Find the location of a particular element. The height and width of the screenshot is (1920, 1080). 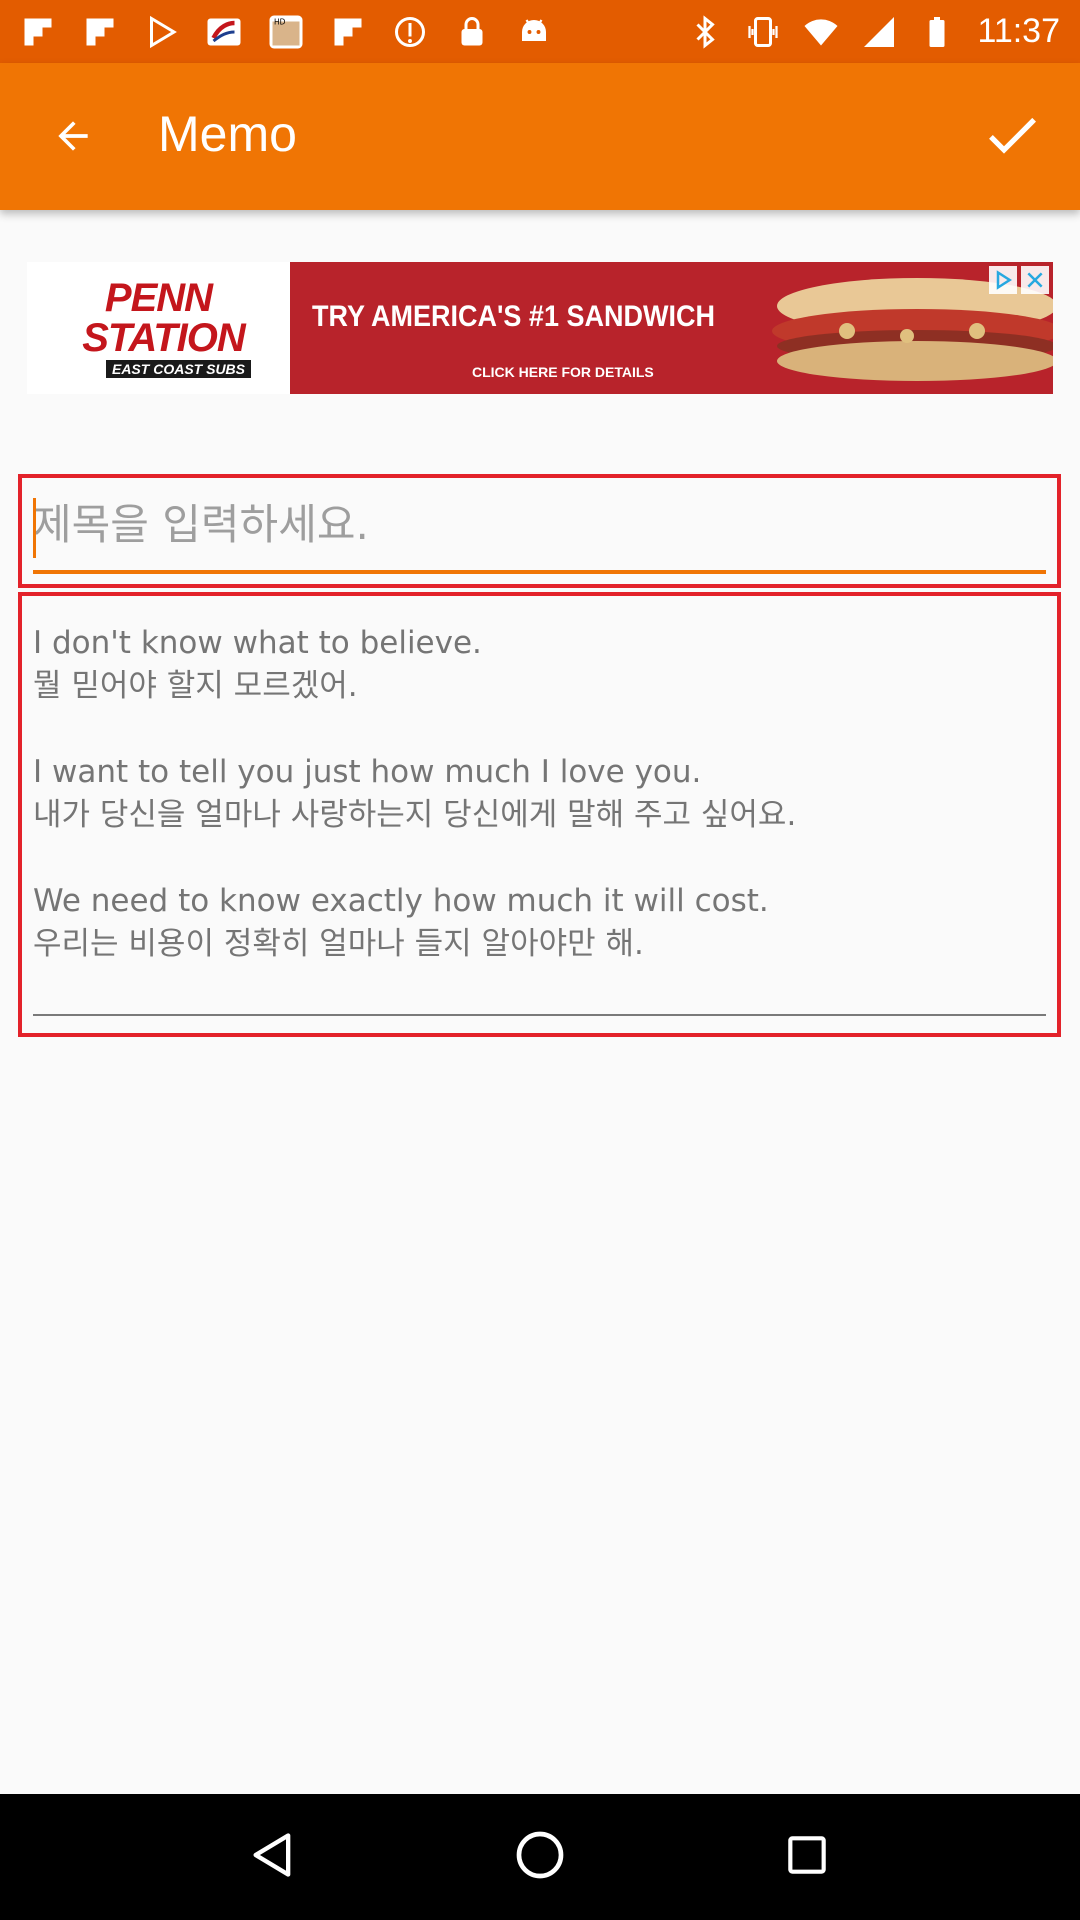

signal-icon is located at coordinates (879, 32).